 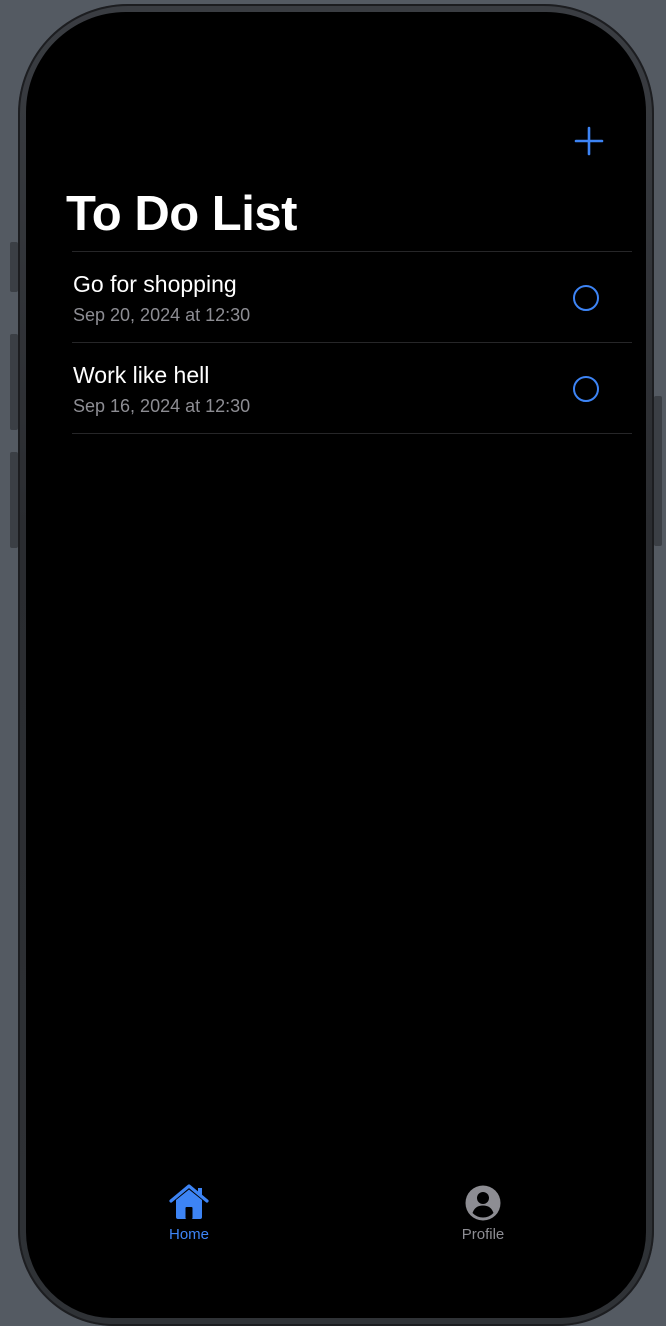 I want to click on house-icon, so click(x=189, y=1201).